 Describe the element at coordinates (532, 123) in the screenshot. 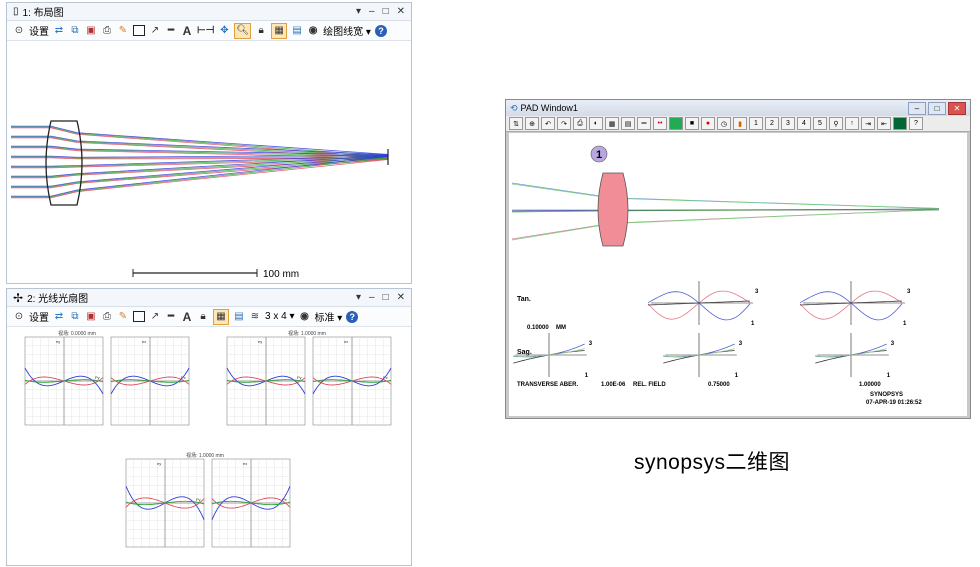

I see `pad-target-icon: ⊕` at that location.